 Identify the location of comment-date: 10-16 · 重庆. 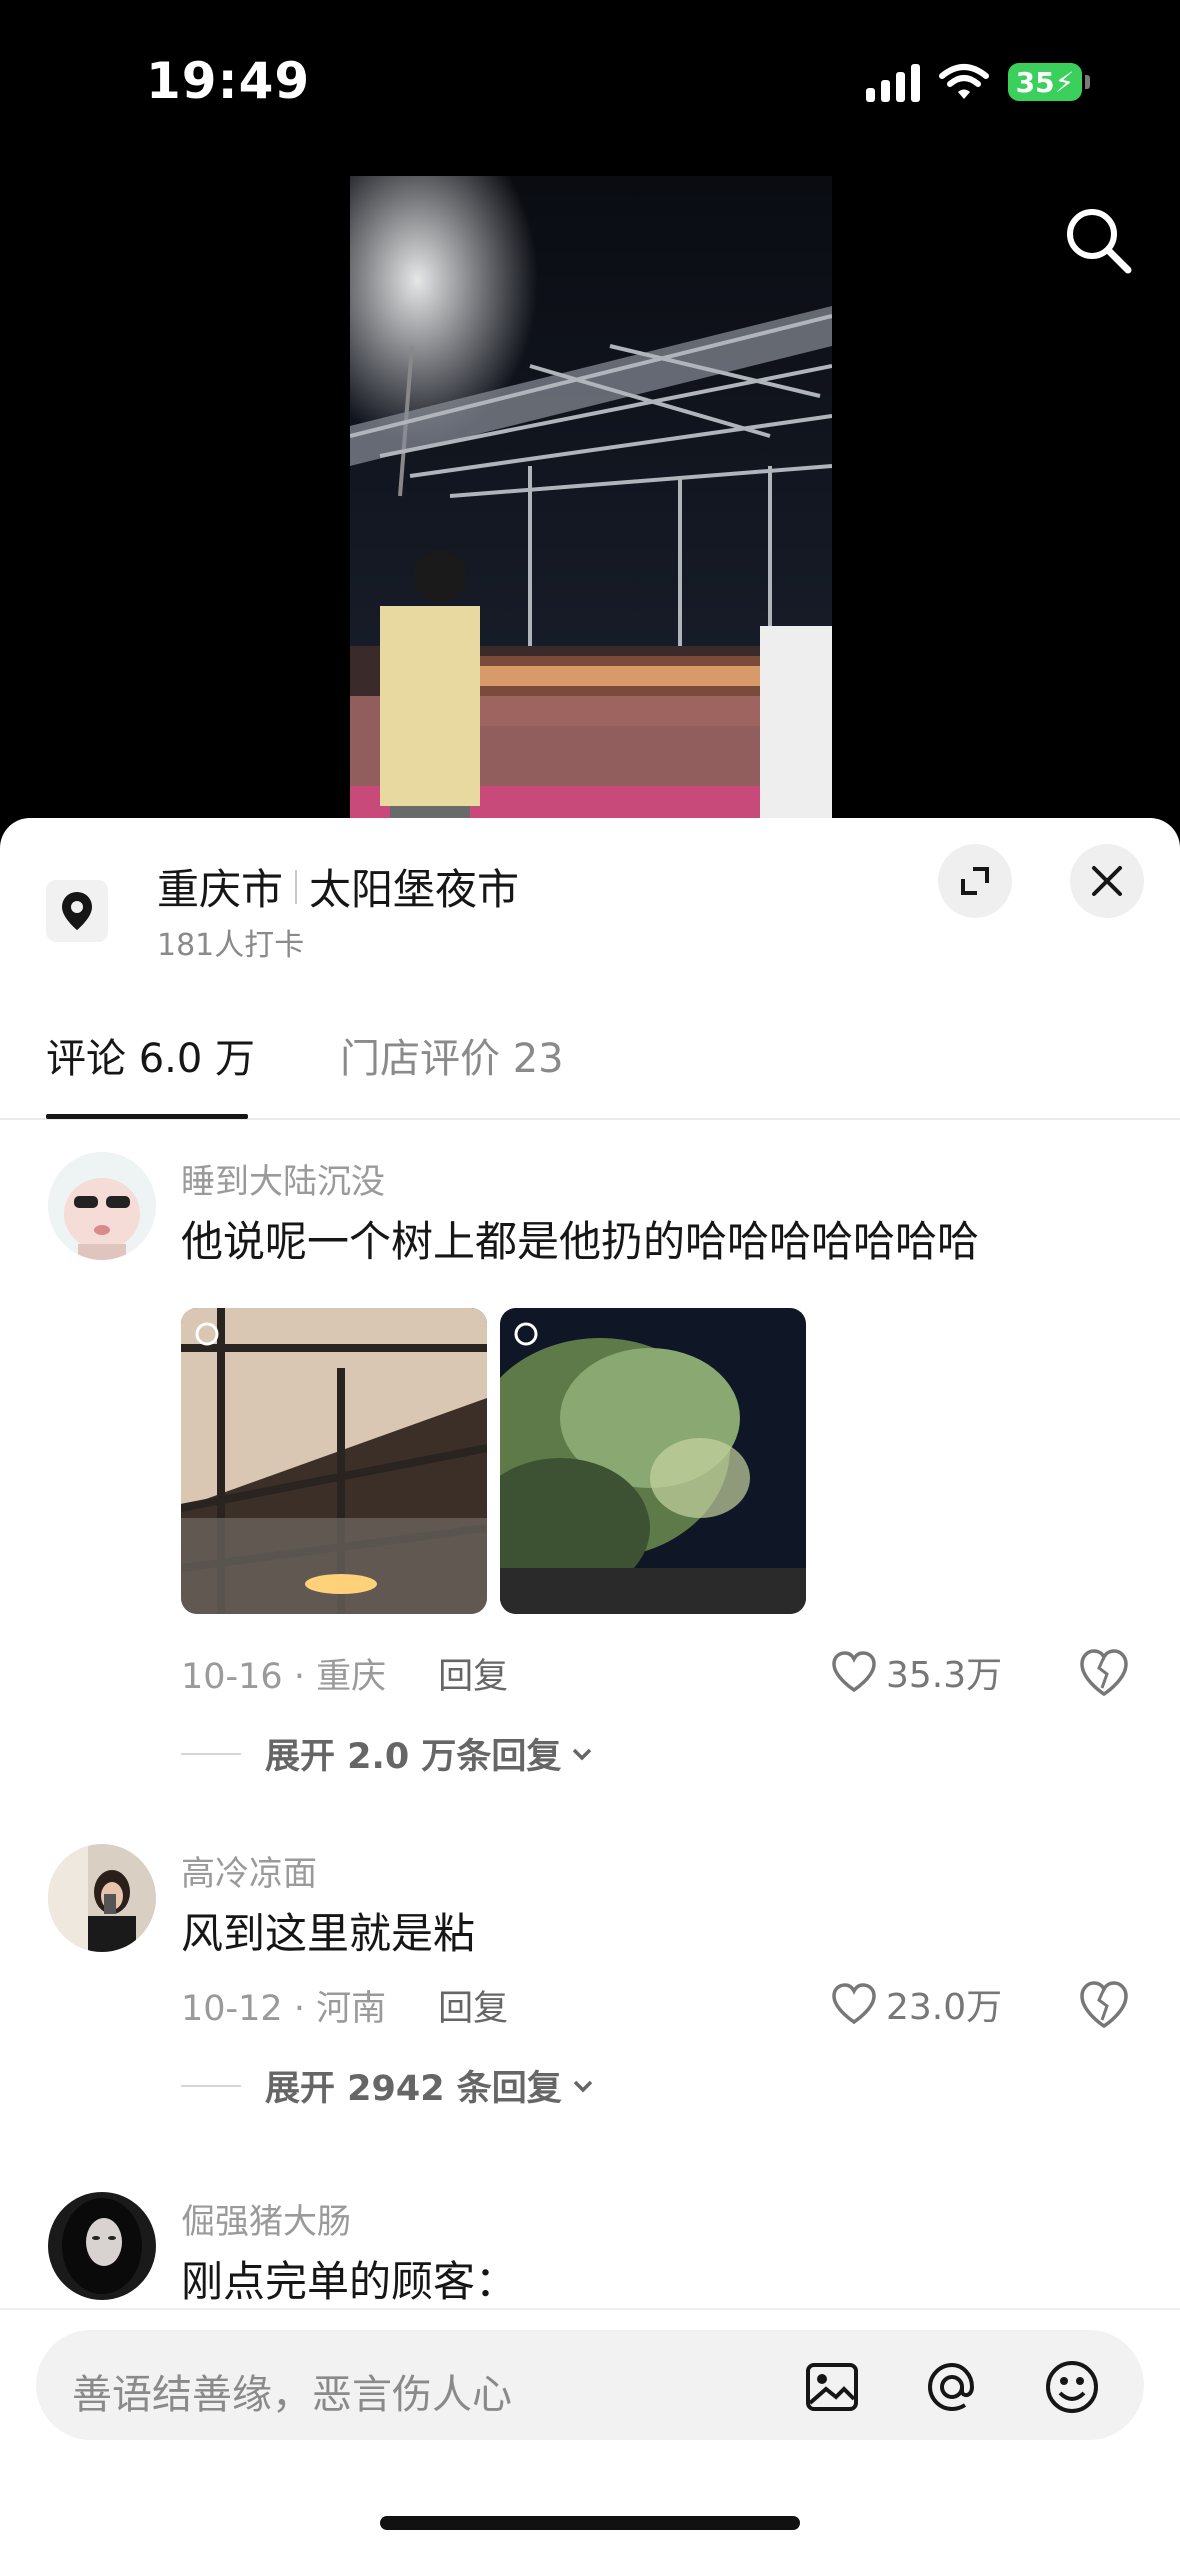
(284, 1677).